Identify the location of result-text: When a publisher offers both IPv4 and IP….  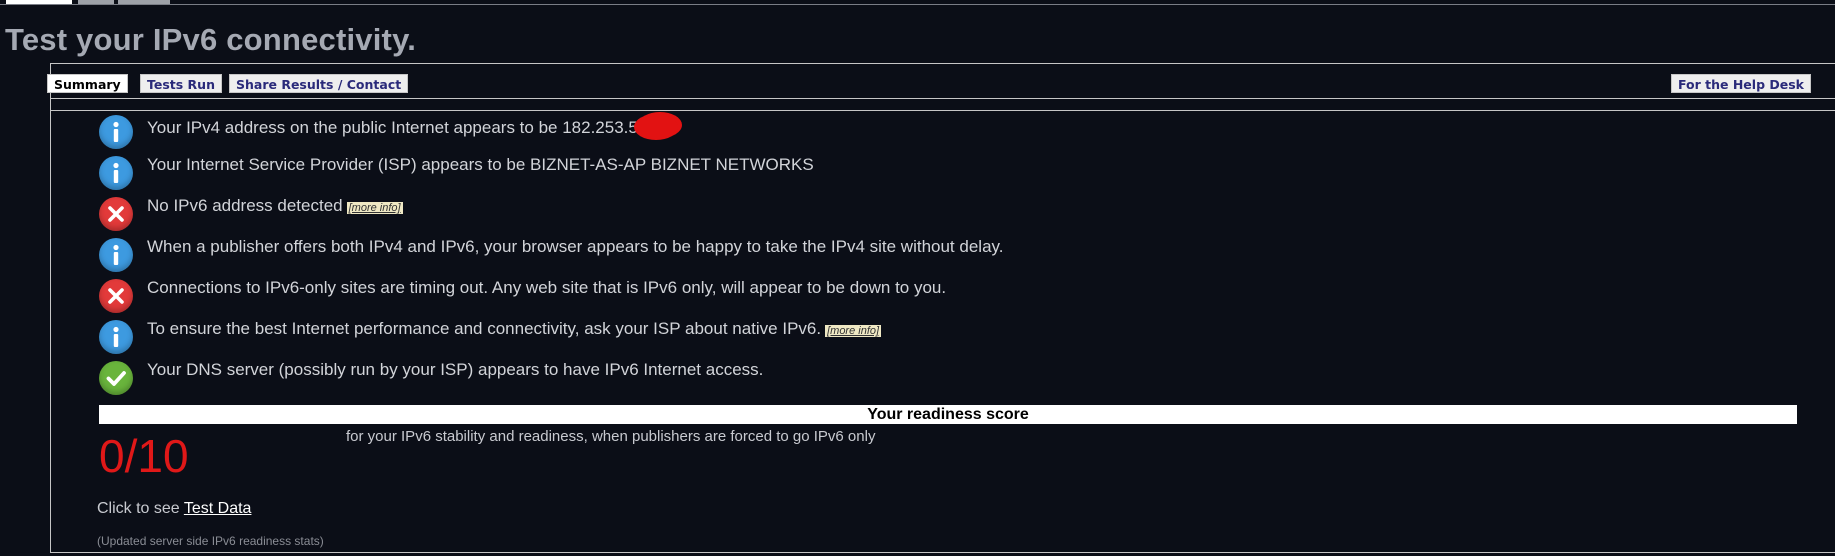
(575, 246).